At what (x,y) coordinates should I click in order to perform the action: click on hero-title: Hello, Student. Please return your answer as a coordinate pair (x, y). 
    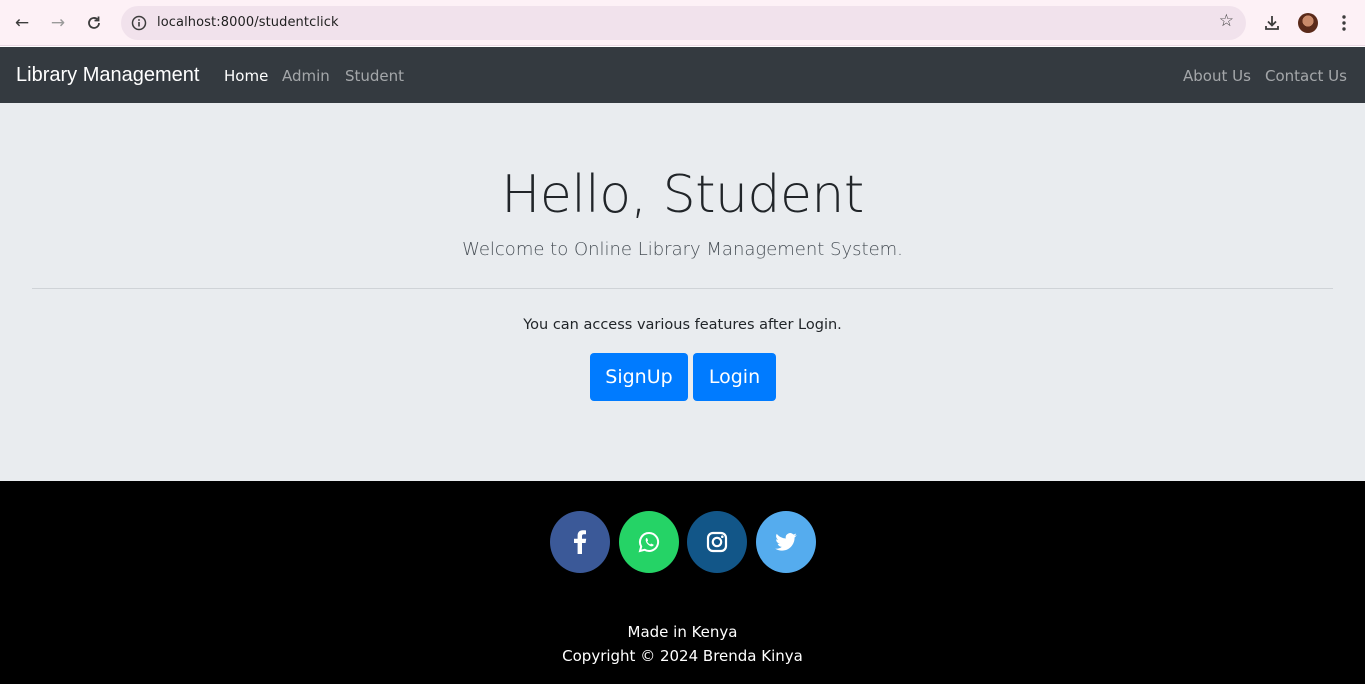
    Looking at the image, I should click on (682, 195).